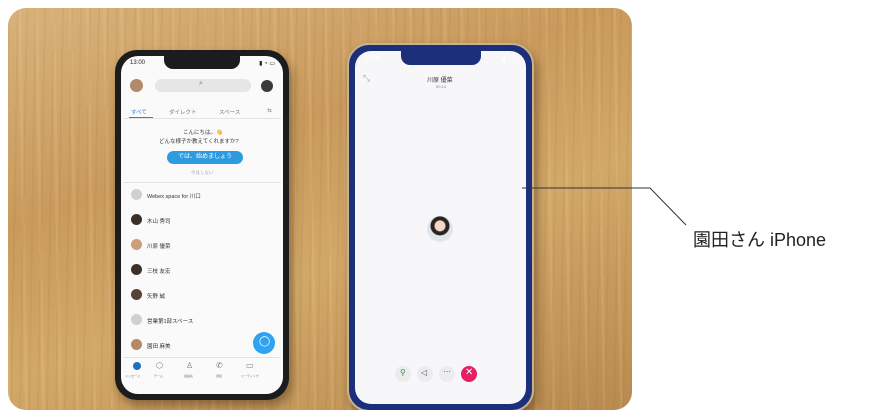  What do you see at coordinates (760, 240) in the screenshot?
I see `annotation-label: 園田さん iPhone` at bounding box center [760, 240].